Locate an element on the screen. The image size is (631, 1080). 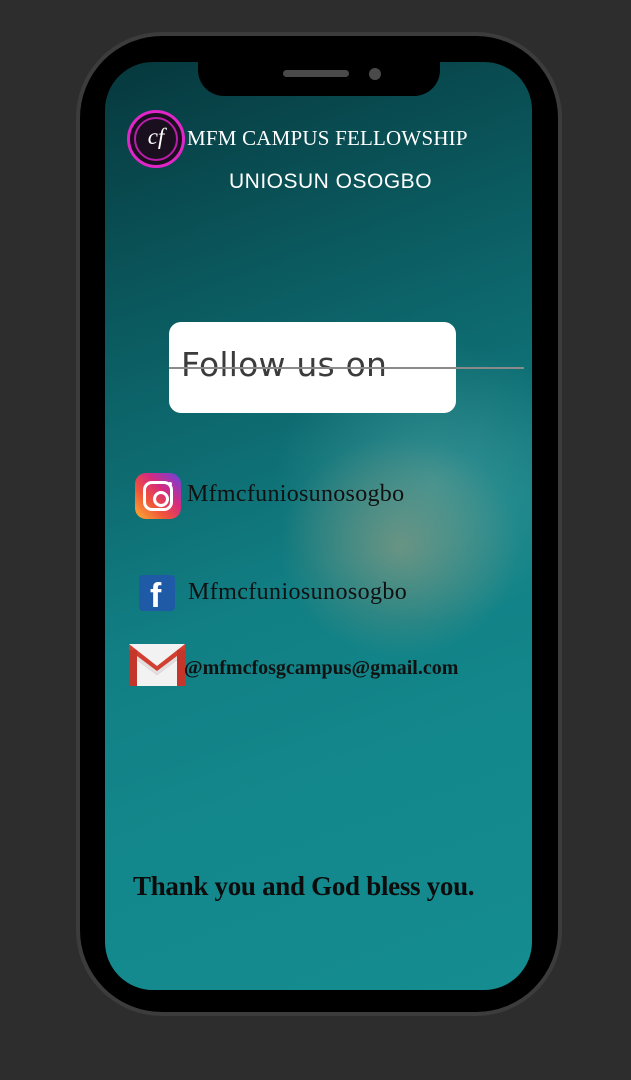
facebook-icon-glyph: f is located at coordinates (156, 594).